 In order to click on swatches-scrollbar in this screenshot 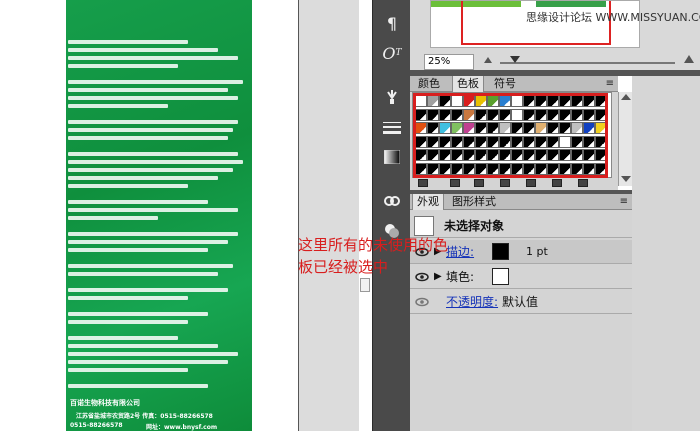, I will do `click(625, 139)`.